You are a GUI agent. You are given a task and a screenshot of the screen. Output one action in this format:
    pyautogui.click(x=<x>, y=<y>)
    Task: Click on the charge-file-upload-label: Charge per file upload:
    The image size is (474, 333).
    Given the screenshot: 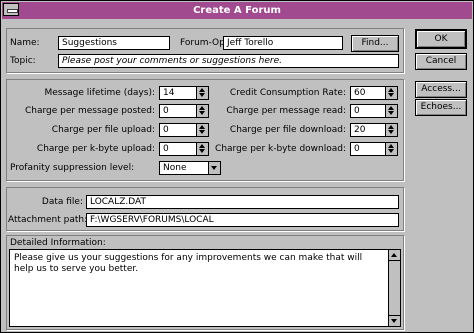 What is the action you would take?
    pyautogui.click(x=103, y=130)
    